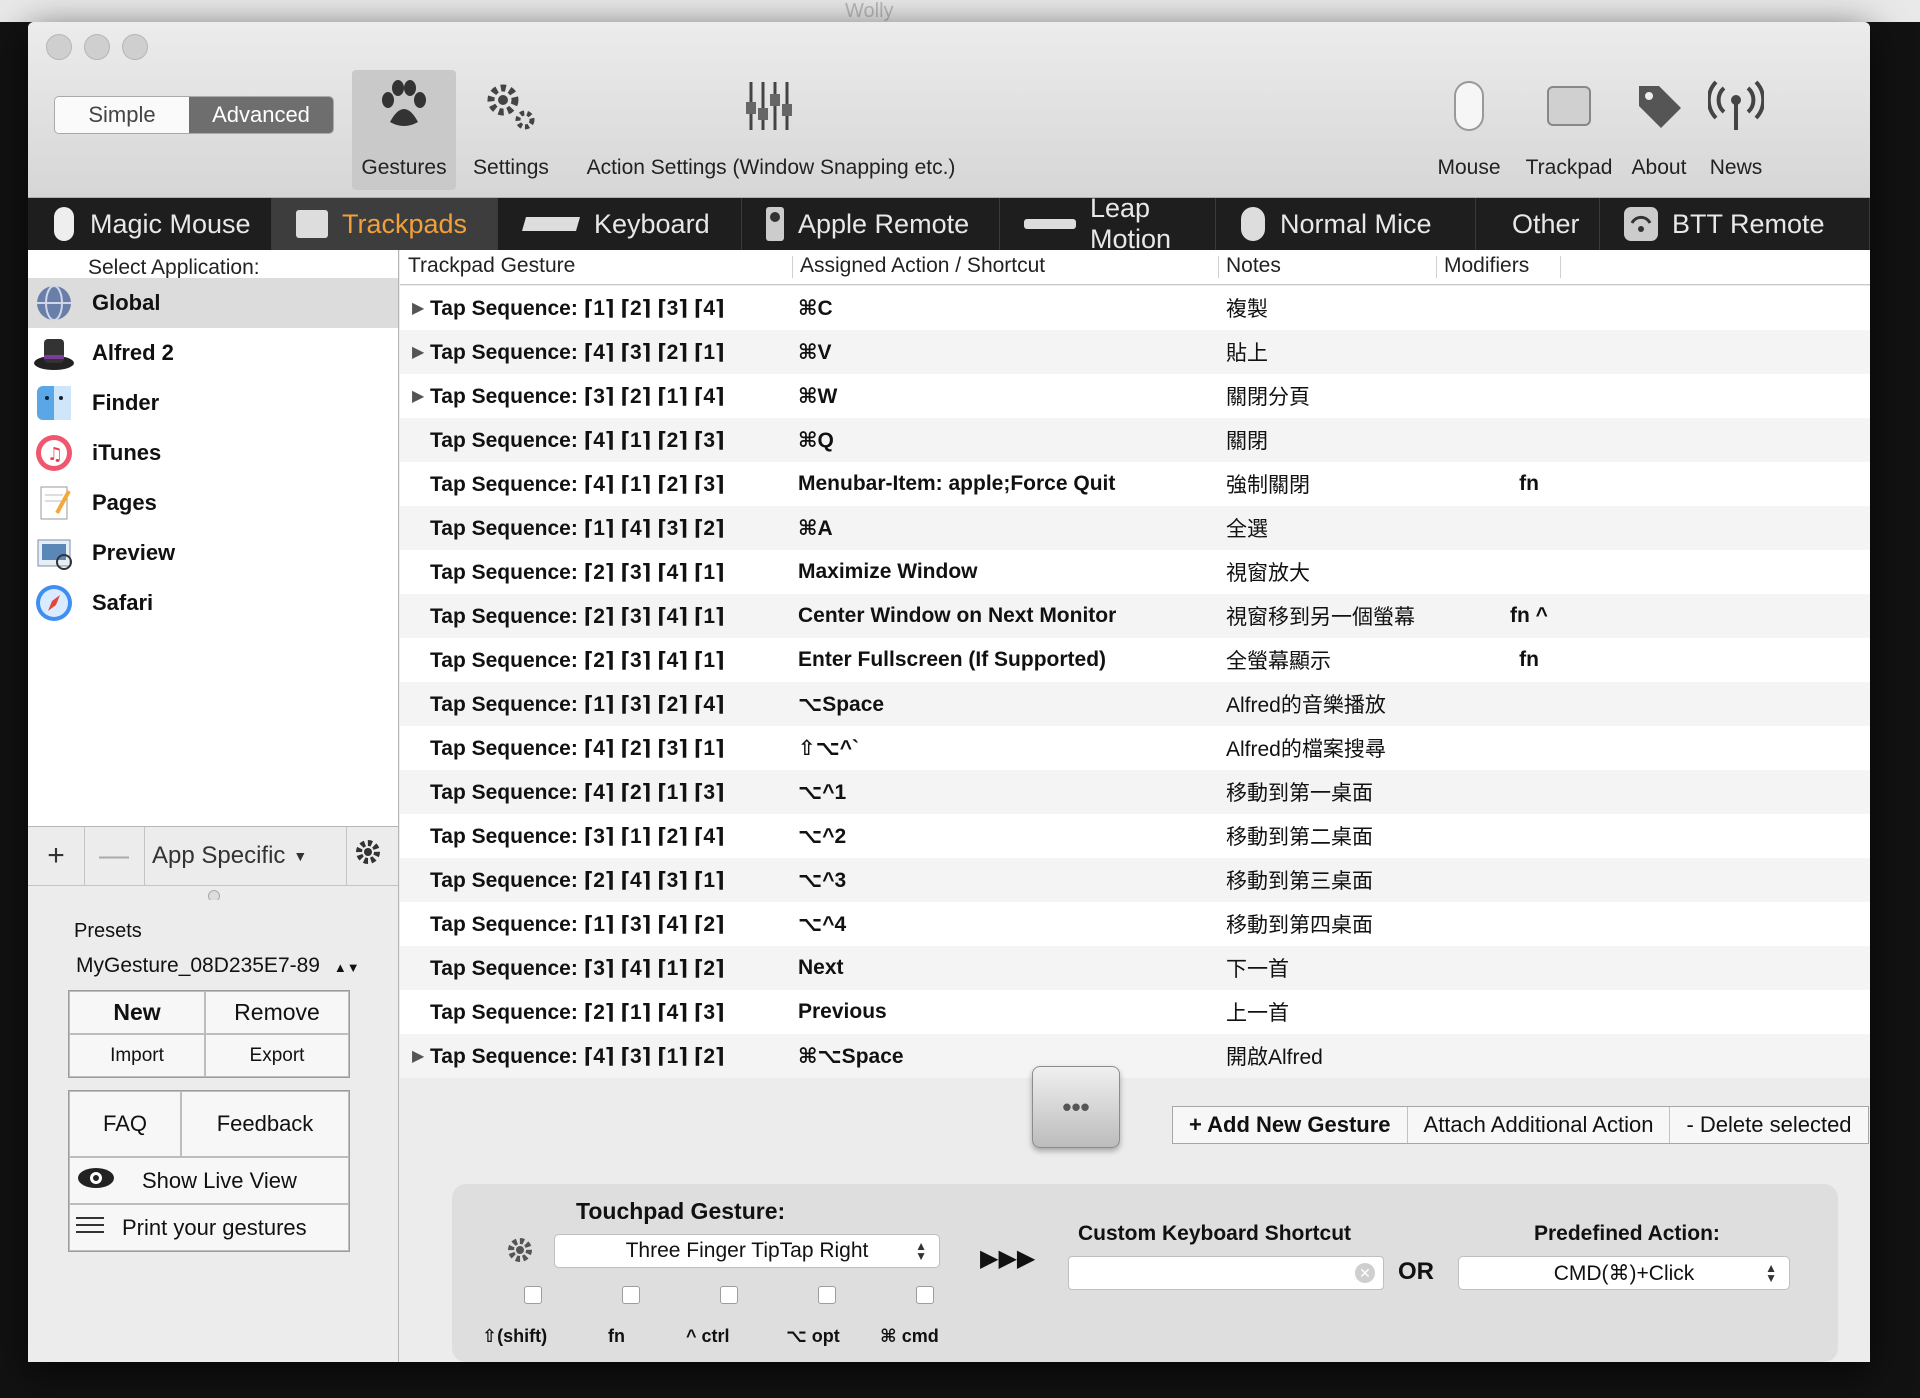 This screenshot has width=1920, height=1398. I want to click on clear-icon: ✕, so click(1365, 1273).